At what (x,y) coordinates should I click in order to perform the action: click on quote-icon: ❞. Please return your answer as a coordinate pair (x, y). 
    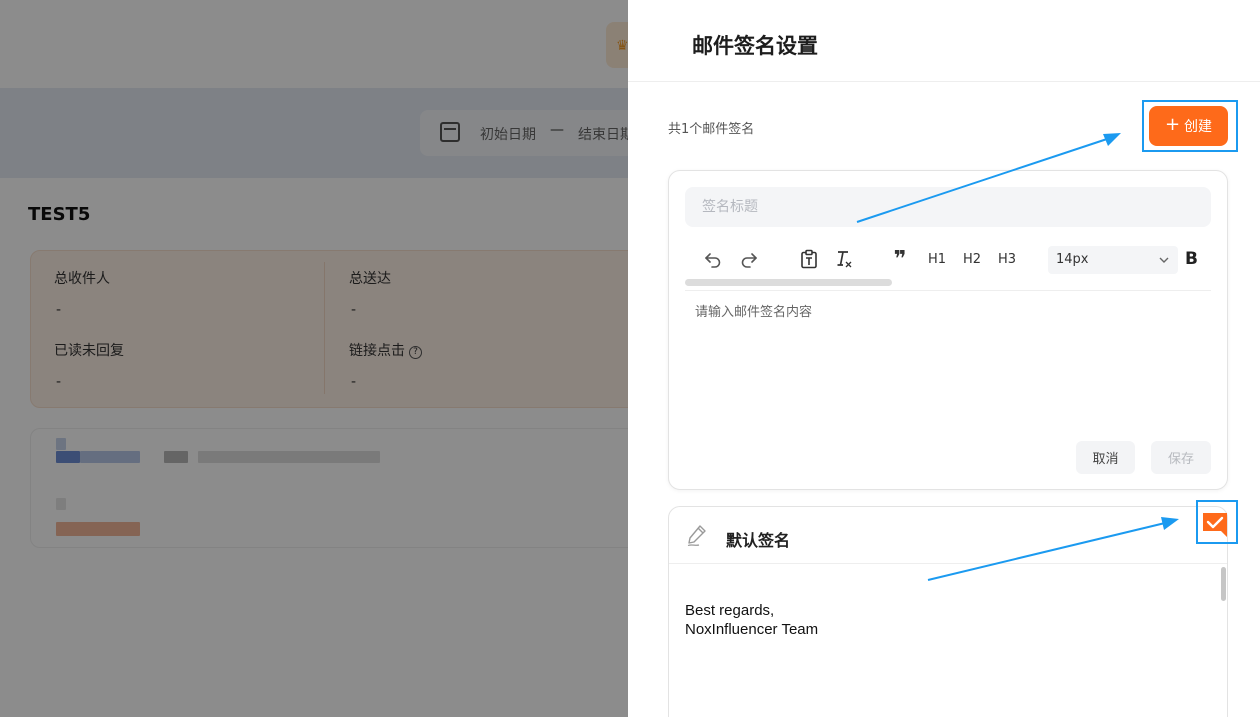
    Looking at the image, I should click on (900, 259).